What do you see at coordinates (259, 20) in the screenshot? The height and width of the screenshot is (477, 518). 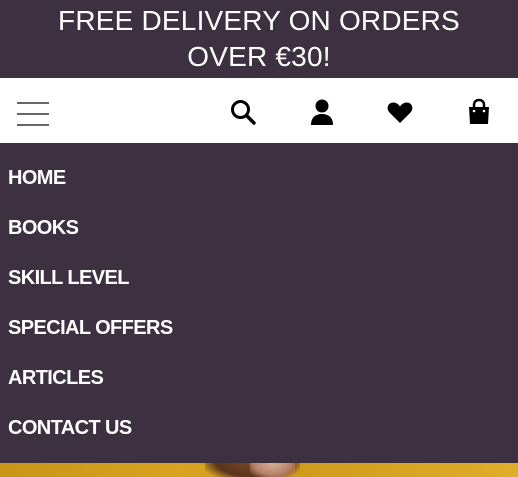 I see `promo-line-1: FREE DELIVERY ON ORDERS` at bounding box center [259, 20].